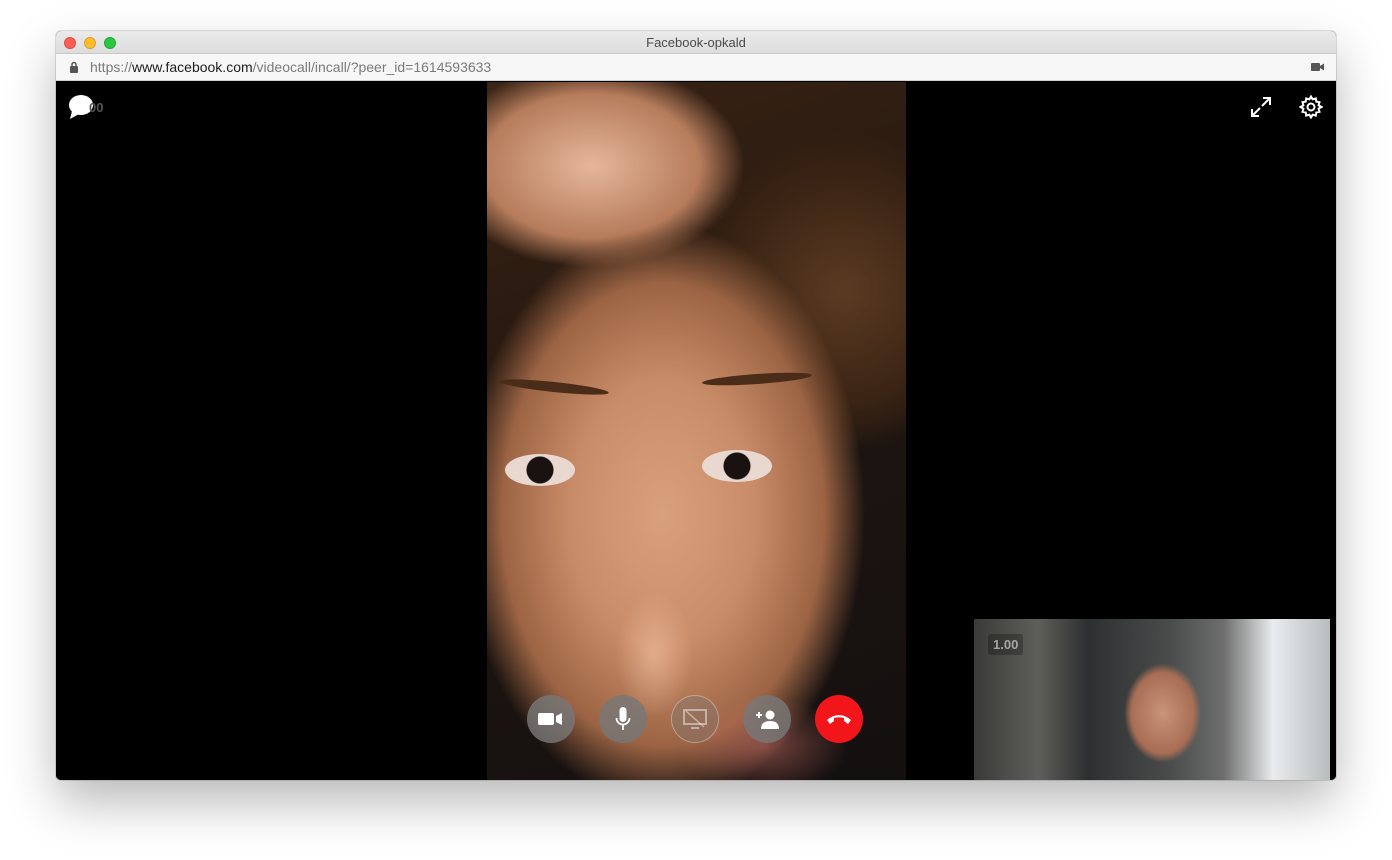  I want to click on local-video-preview: 1.00, so click(1152, 699).